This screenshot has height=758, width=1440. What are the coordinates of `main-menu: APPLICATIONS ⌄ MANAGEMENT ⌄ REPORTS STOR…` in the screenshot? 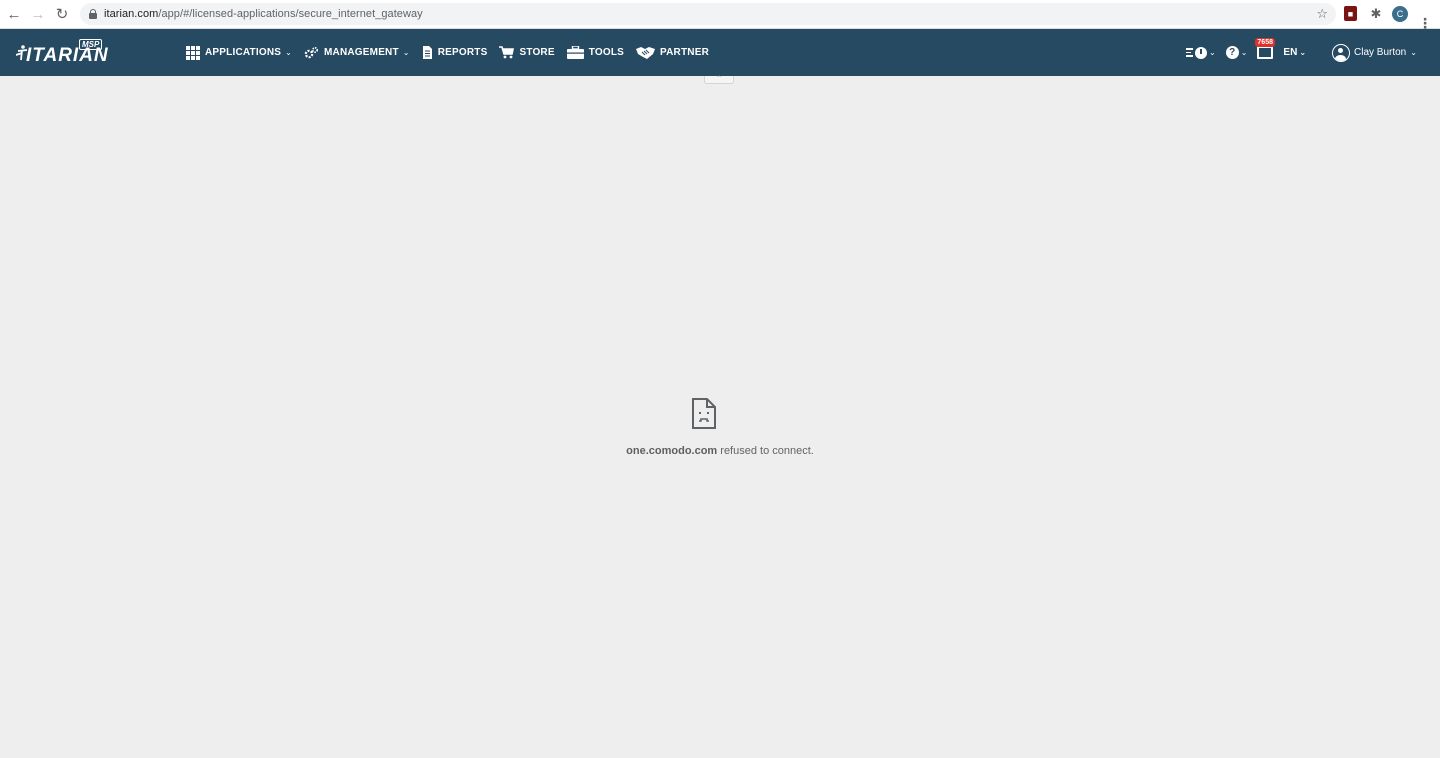 It's located at (453, 52).